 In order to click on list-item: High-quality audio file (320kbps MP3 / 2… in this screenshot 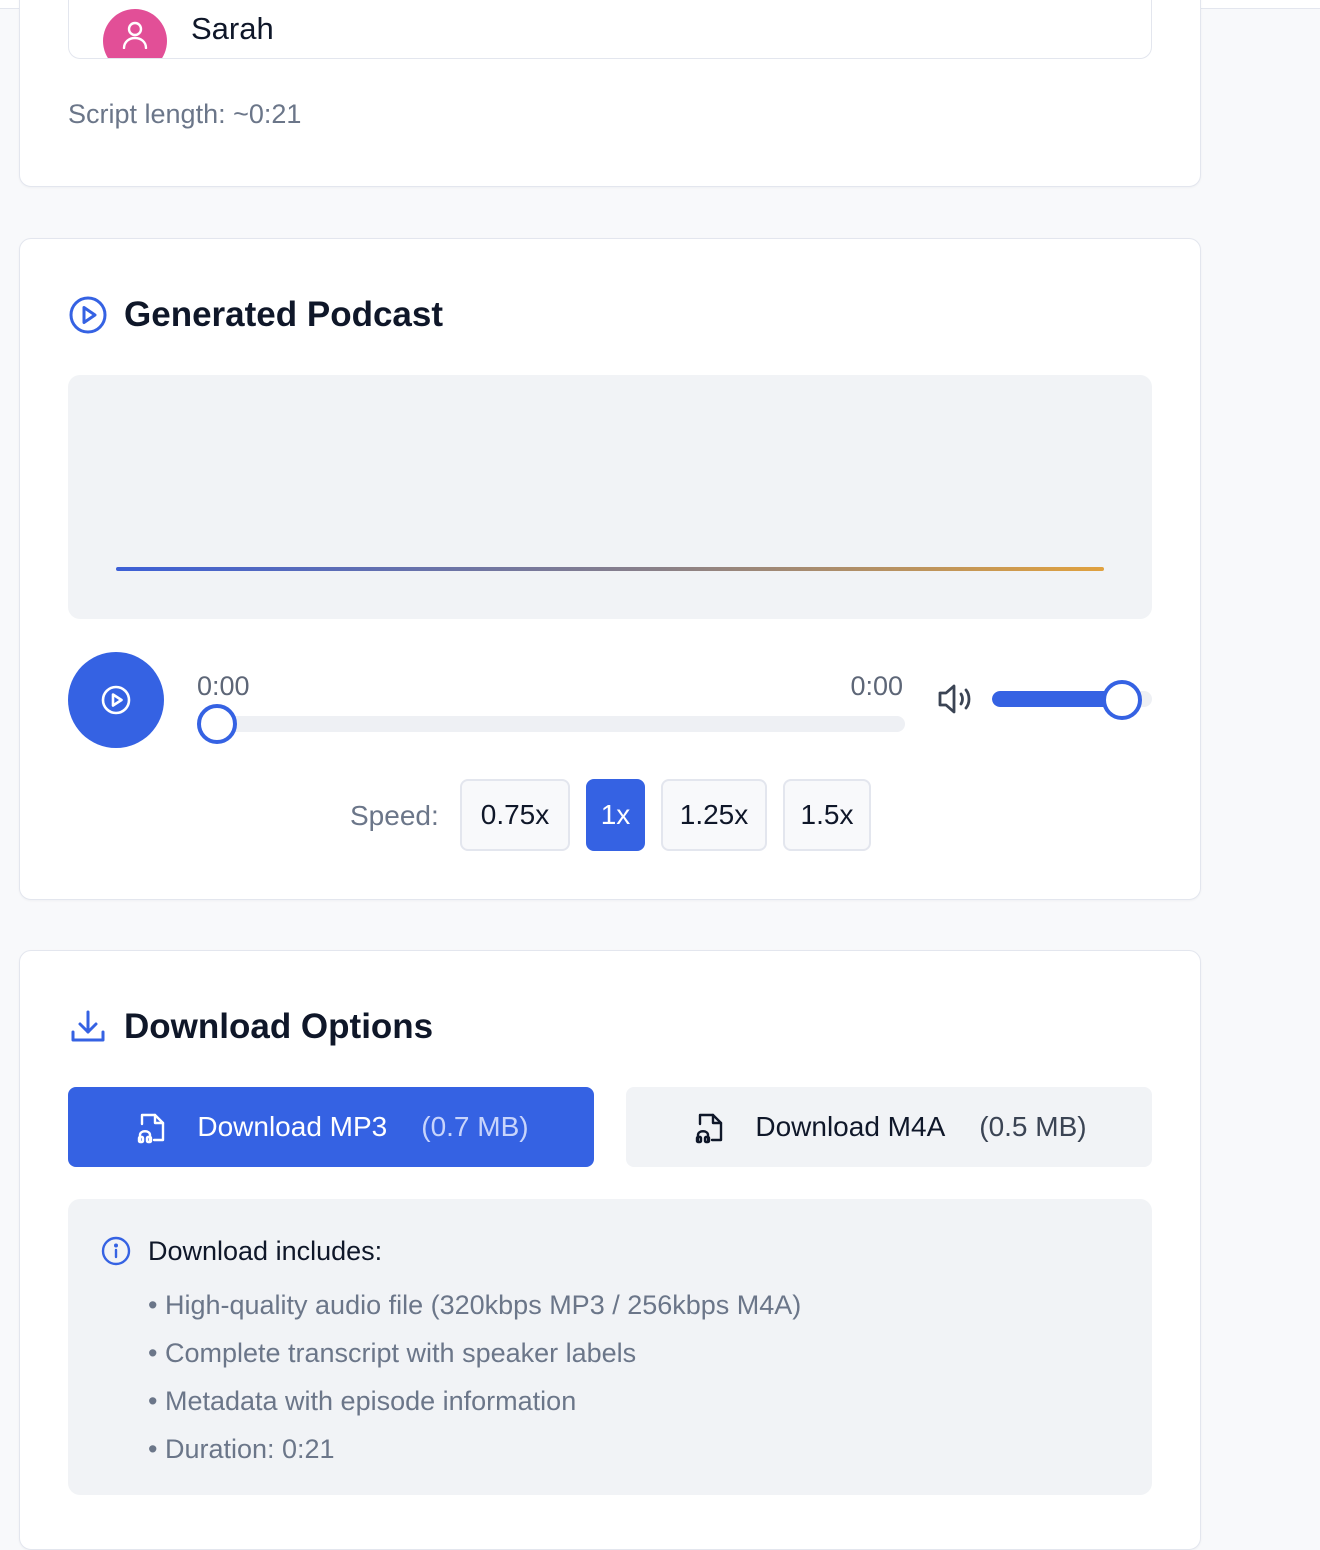, I will do `click(474, 1305)`.